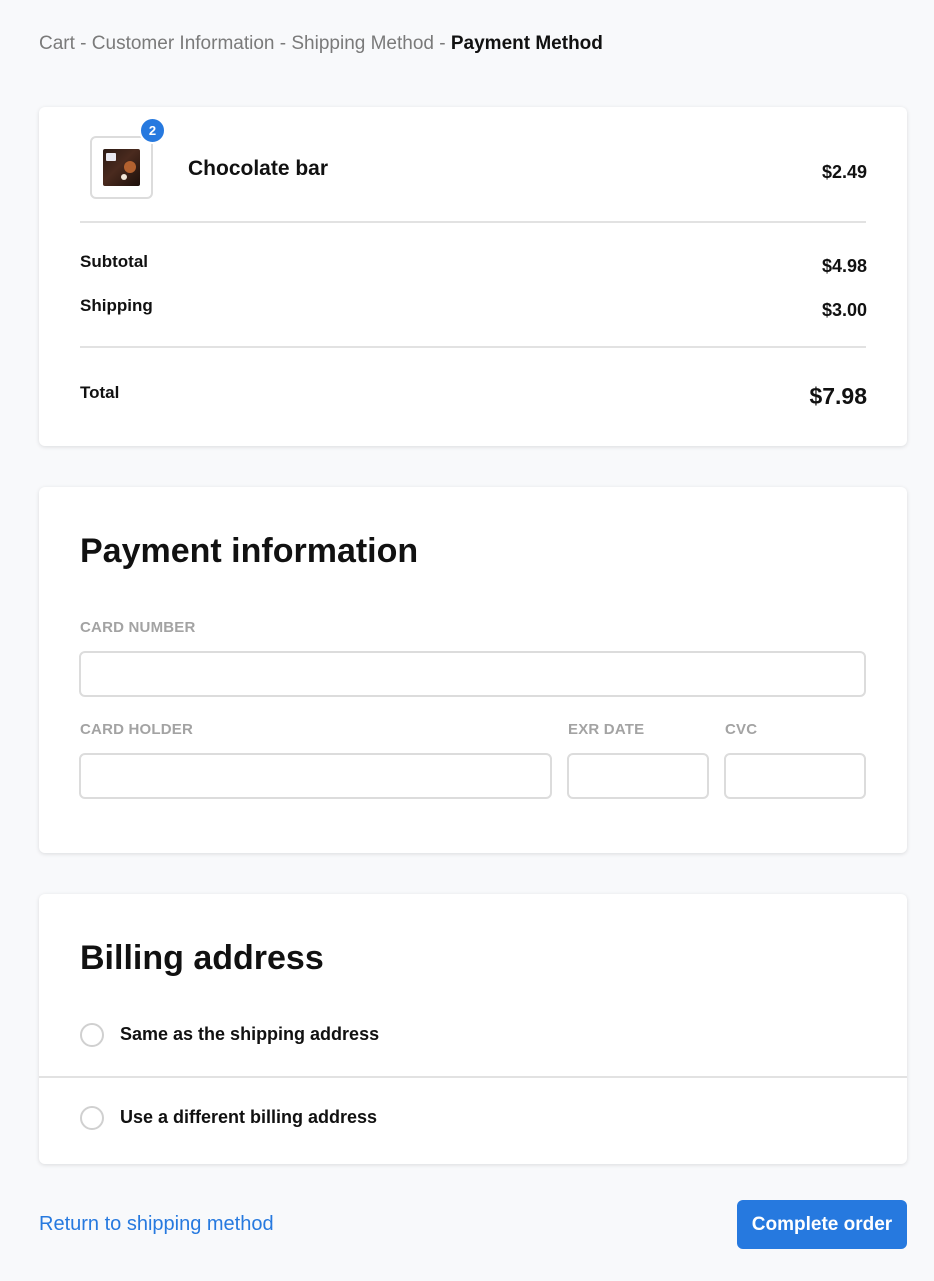 The width and height of the screenshot is (934, 1281). I want to click on complete-order-button: Complete order, so click(822, 1224).